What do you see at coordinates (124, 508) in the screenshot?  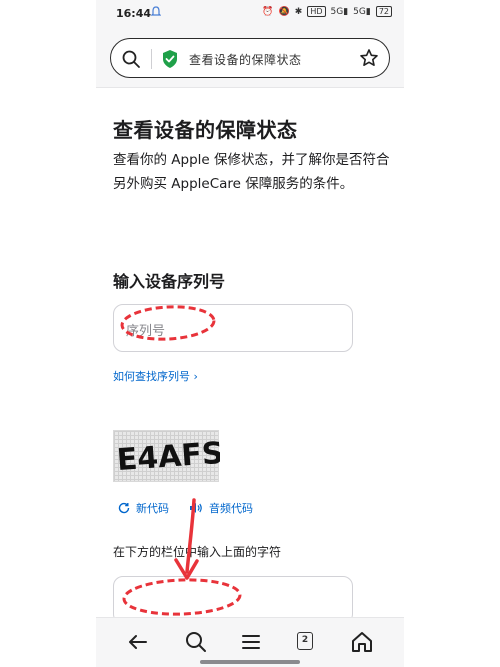 I see `refresh-icon` at bounding box center [124, 508].